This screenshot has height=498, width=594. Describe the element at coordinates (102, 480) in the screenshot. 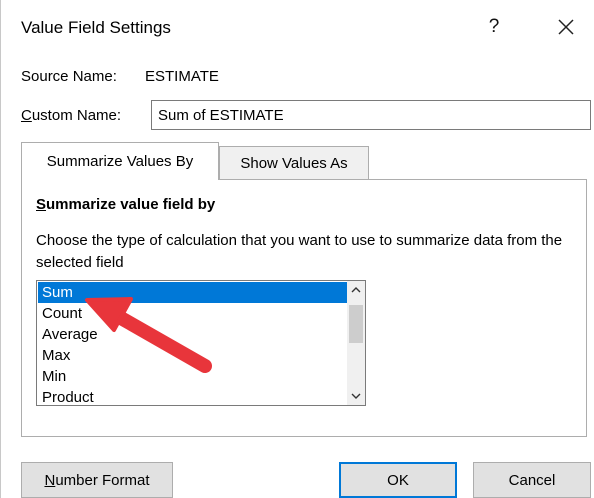

I see `number-format-label: umber Format` at that location.